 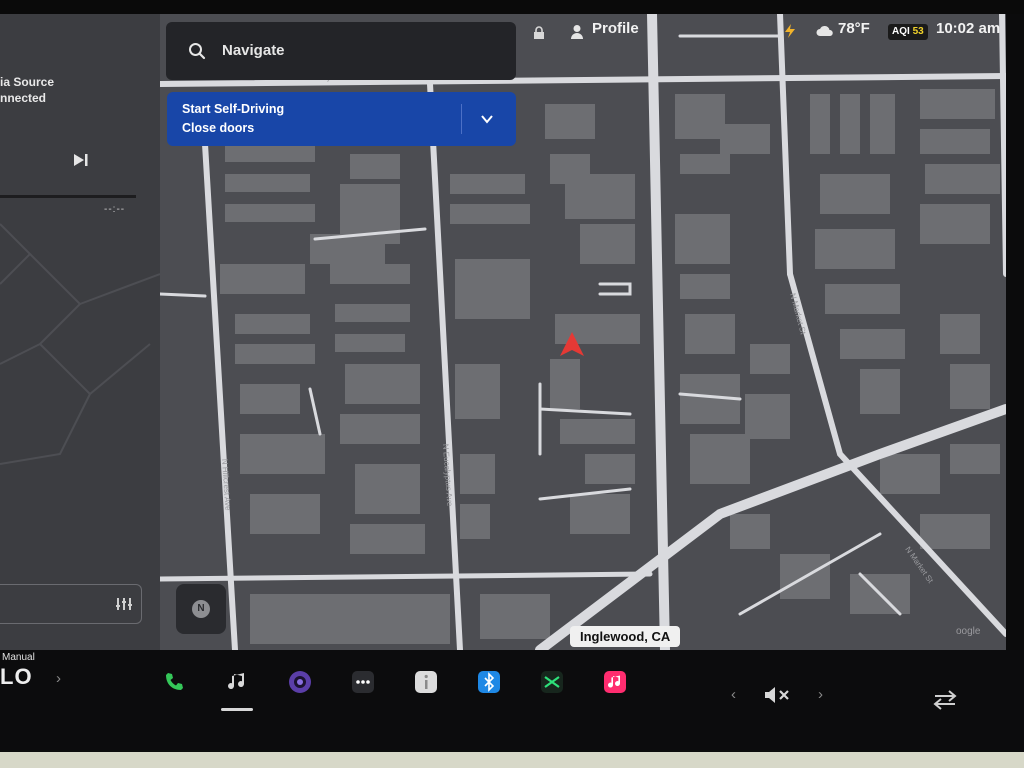 What do you see at coordinates (539, 33) in the screenshot?
I see `lock-icon` at bounding box center [539, 33].